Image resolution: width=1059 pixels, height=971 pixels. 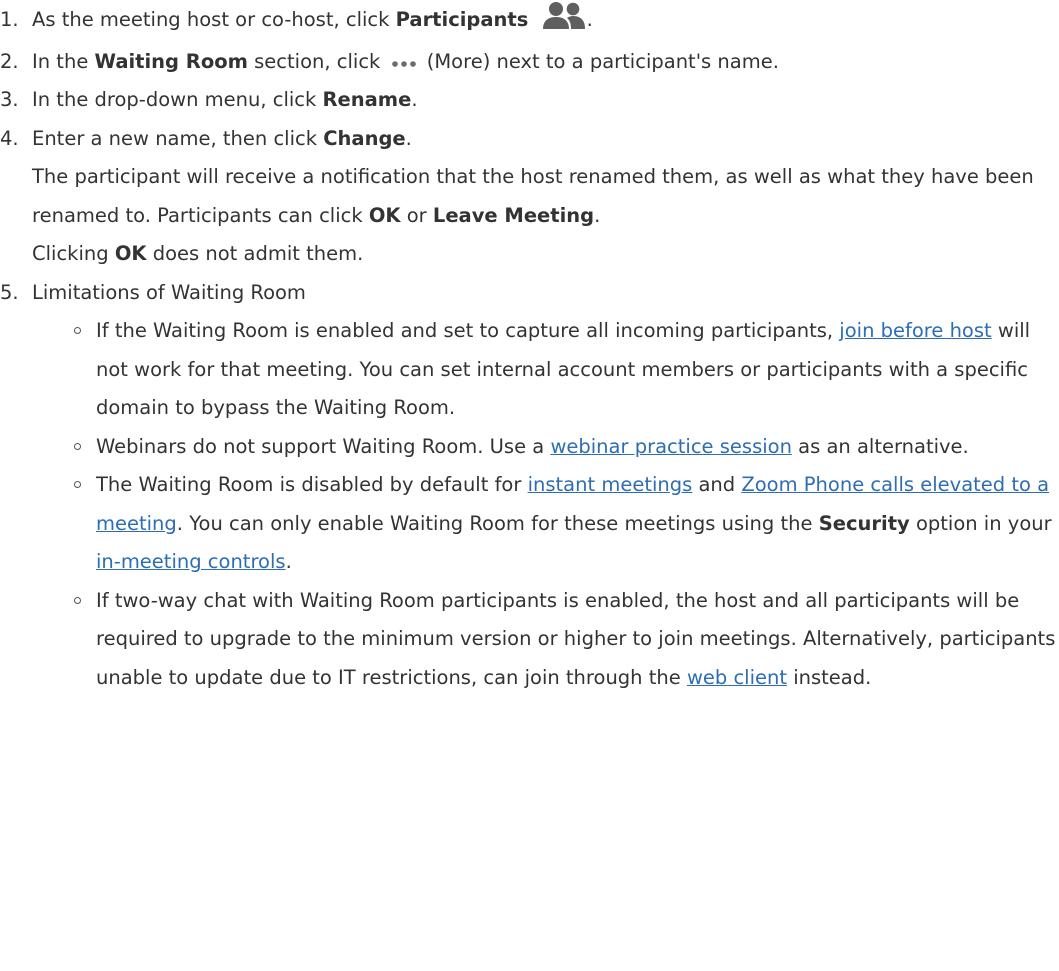 I want to click on change-label: Change, so click(x=364, y=138).